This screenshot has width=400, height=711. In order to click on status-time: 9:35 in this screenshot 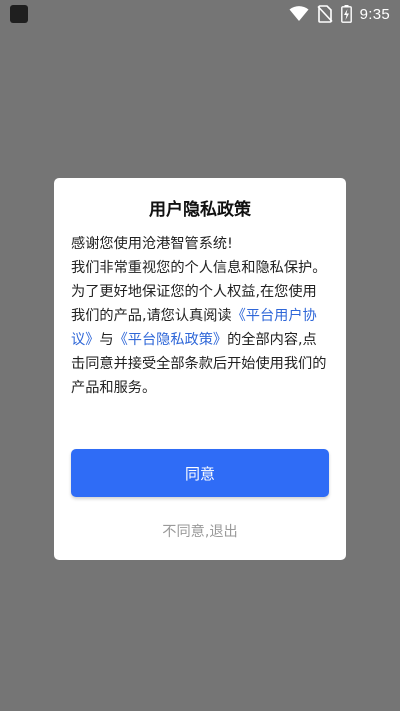, I will do `click(374, 14)`.